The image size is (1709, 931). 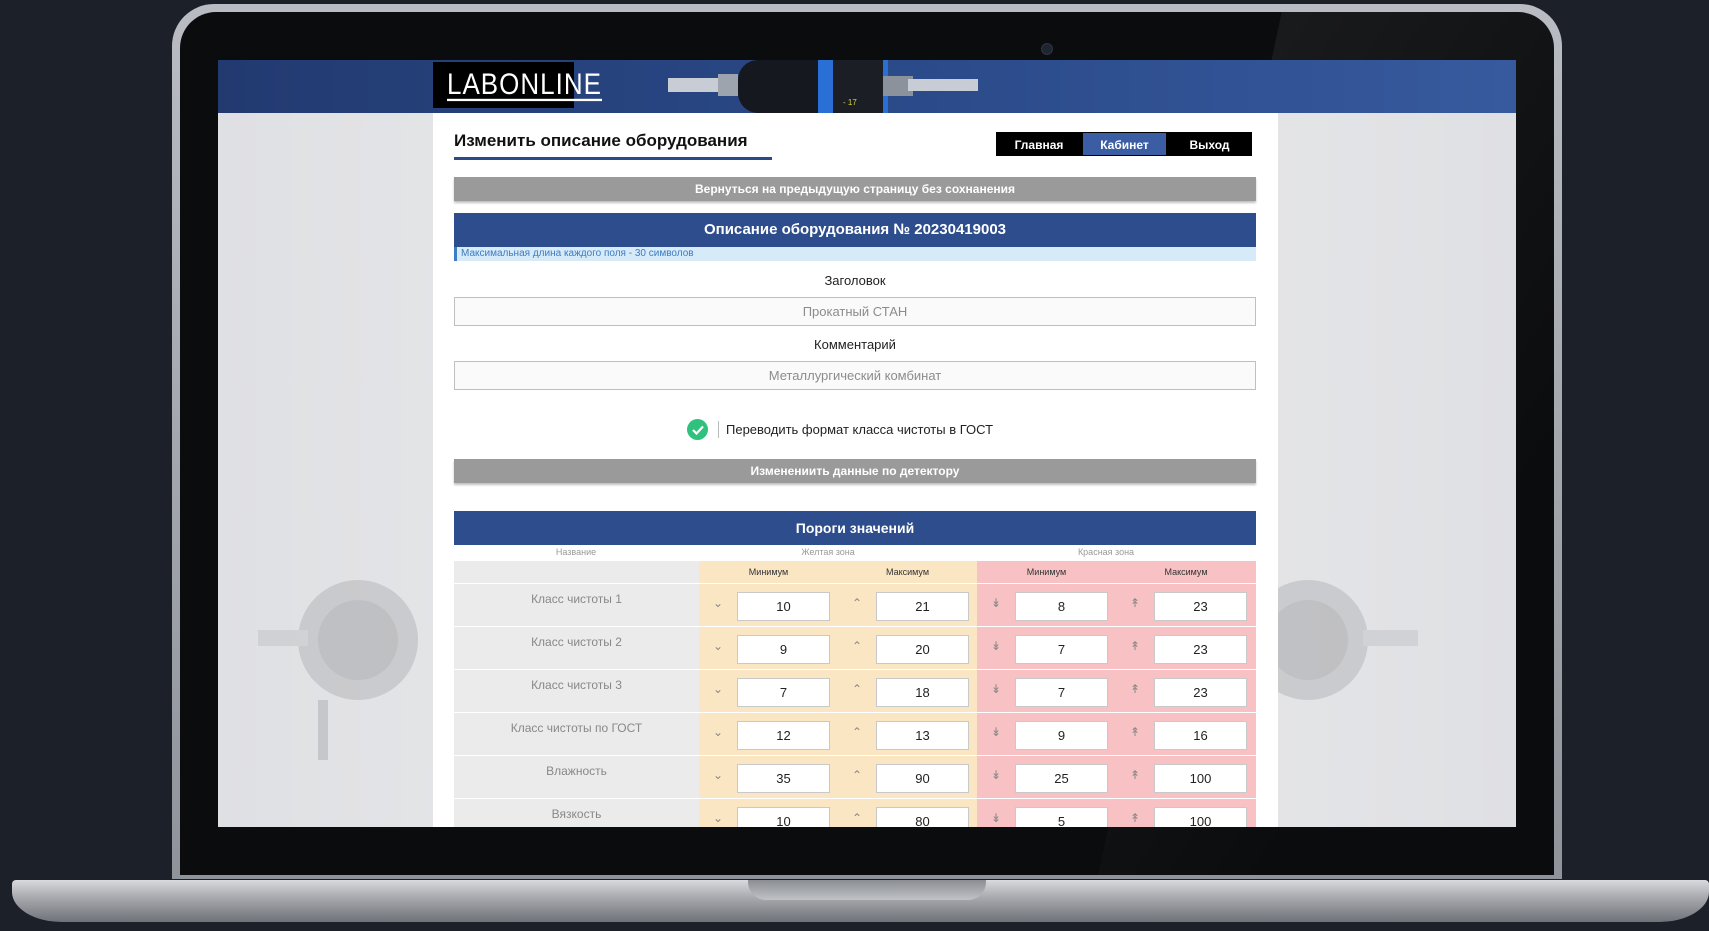 What do you see at coordinates (783, 692) in the screenshot?
I see `y-min-input: 7` at bounding box center [783, 692].